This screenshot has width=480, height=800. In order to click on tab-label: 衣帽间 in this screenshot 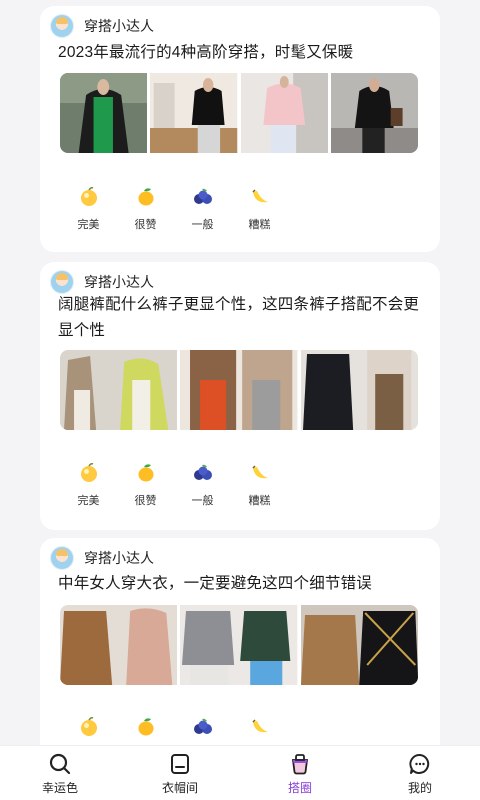, I will do `click(179, 788)`.